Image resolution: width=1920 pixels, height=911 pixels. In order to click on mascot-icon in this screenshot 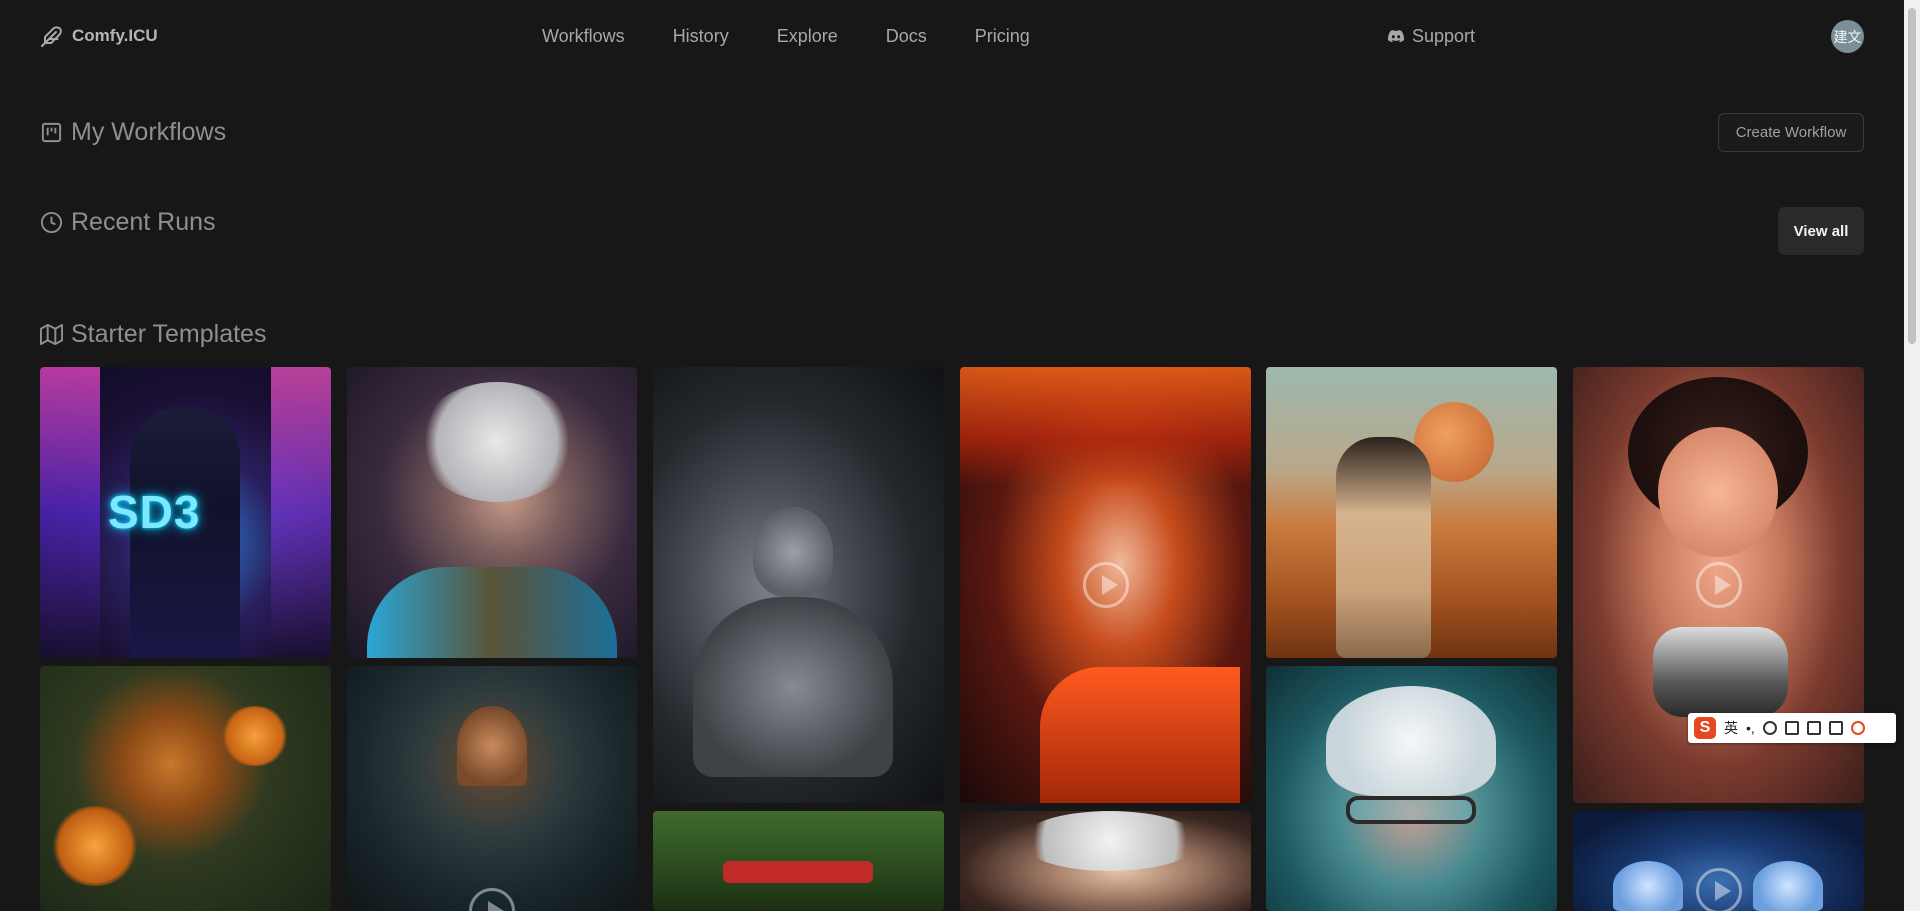, I will do `click(1857, 728)`.